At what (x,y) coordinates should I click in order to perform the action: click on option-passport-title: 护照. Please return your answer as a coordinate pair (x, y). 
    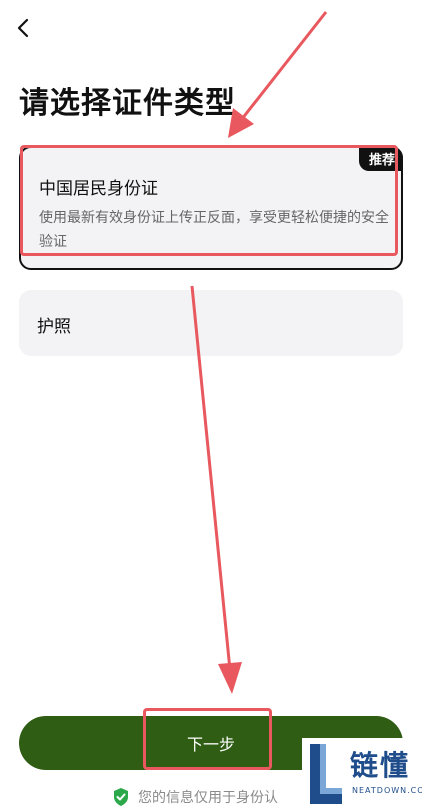
    Looking at the image, I should click on (54, 327).